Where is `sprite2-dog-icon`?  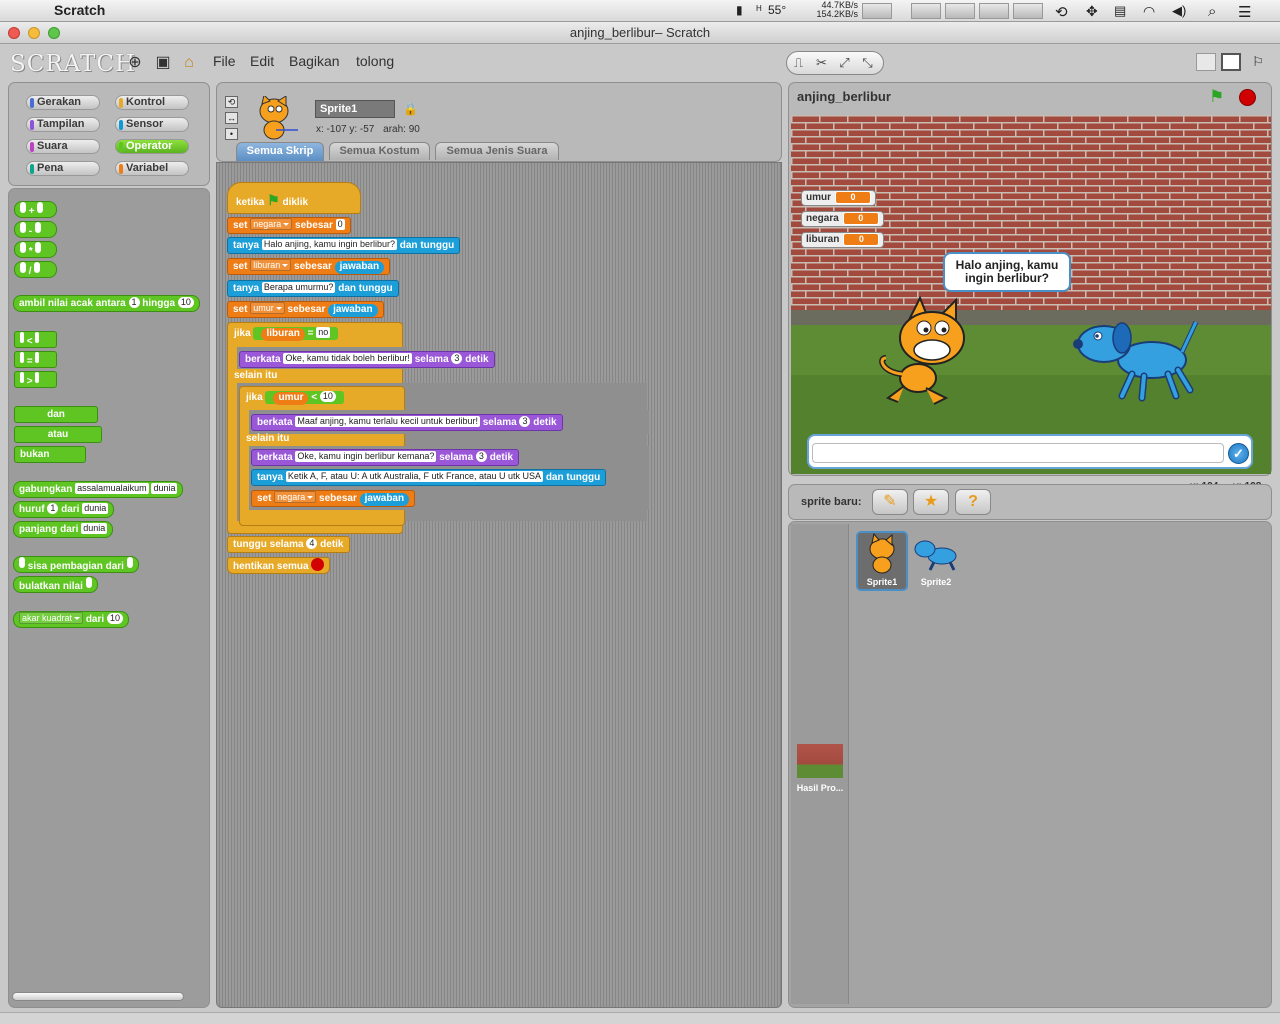 sprite2-dog-icon is located at coordinates (936, 555).